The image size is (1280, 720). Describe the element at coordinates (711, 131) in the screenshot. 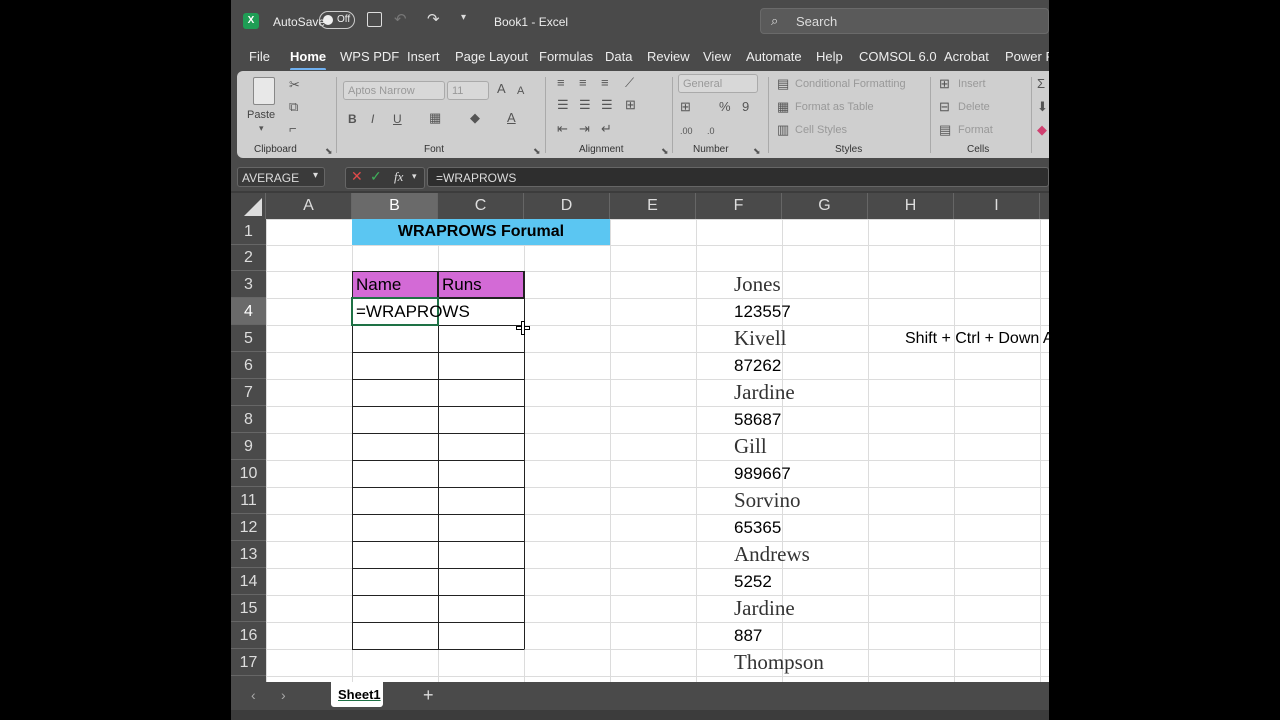

I see `decrease-decimal-icon: .0` at that location.